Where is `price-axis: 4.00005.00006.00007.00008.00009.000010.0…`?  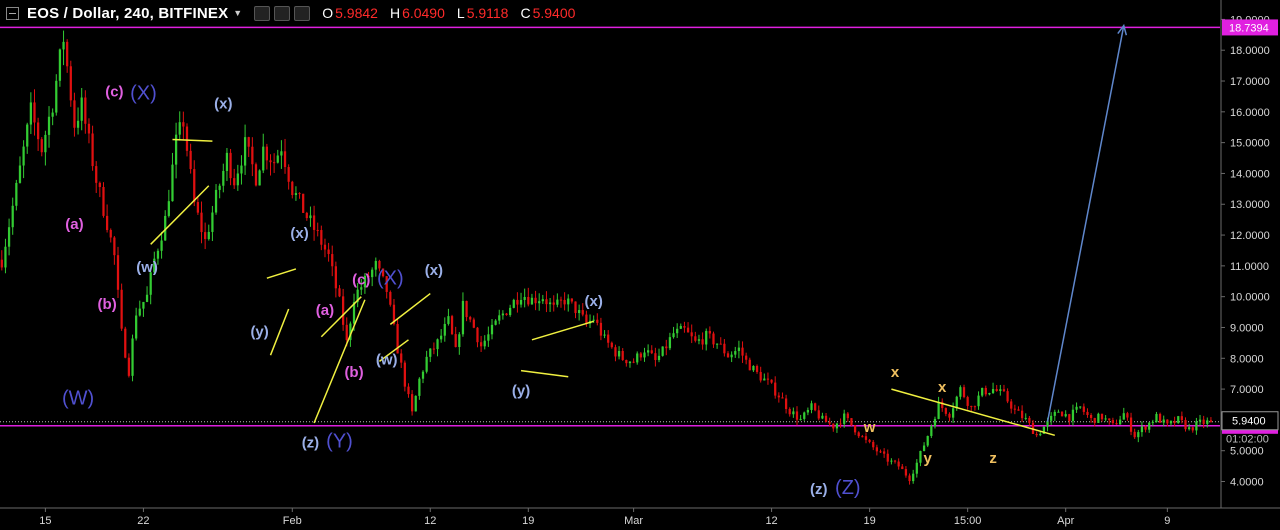
price-axis: 4.00005.00006.00007.00008.00009.000010.0… is located at coordinates (1250, 265).